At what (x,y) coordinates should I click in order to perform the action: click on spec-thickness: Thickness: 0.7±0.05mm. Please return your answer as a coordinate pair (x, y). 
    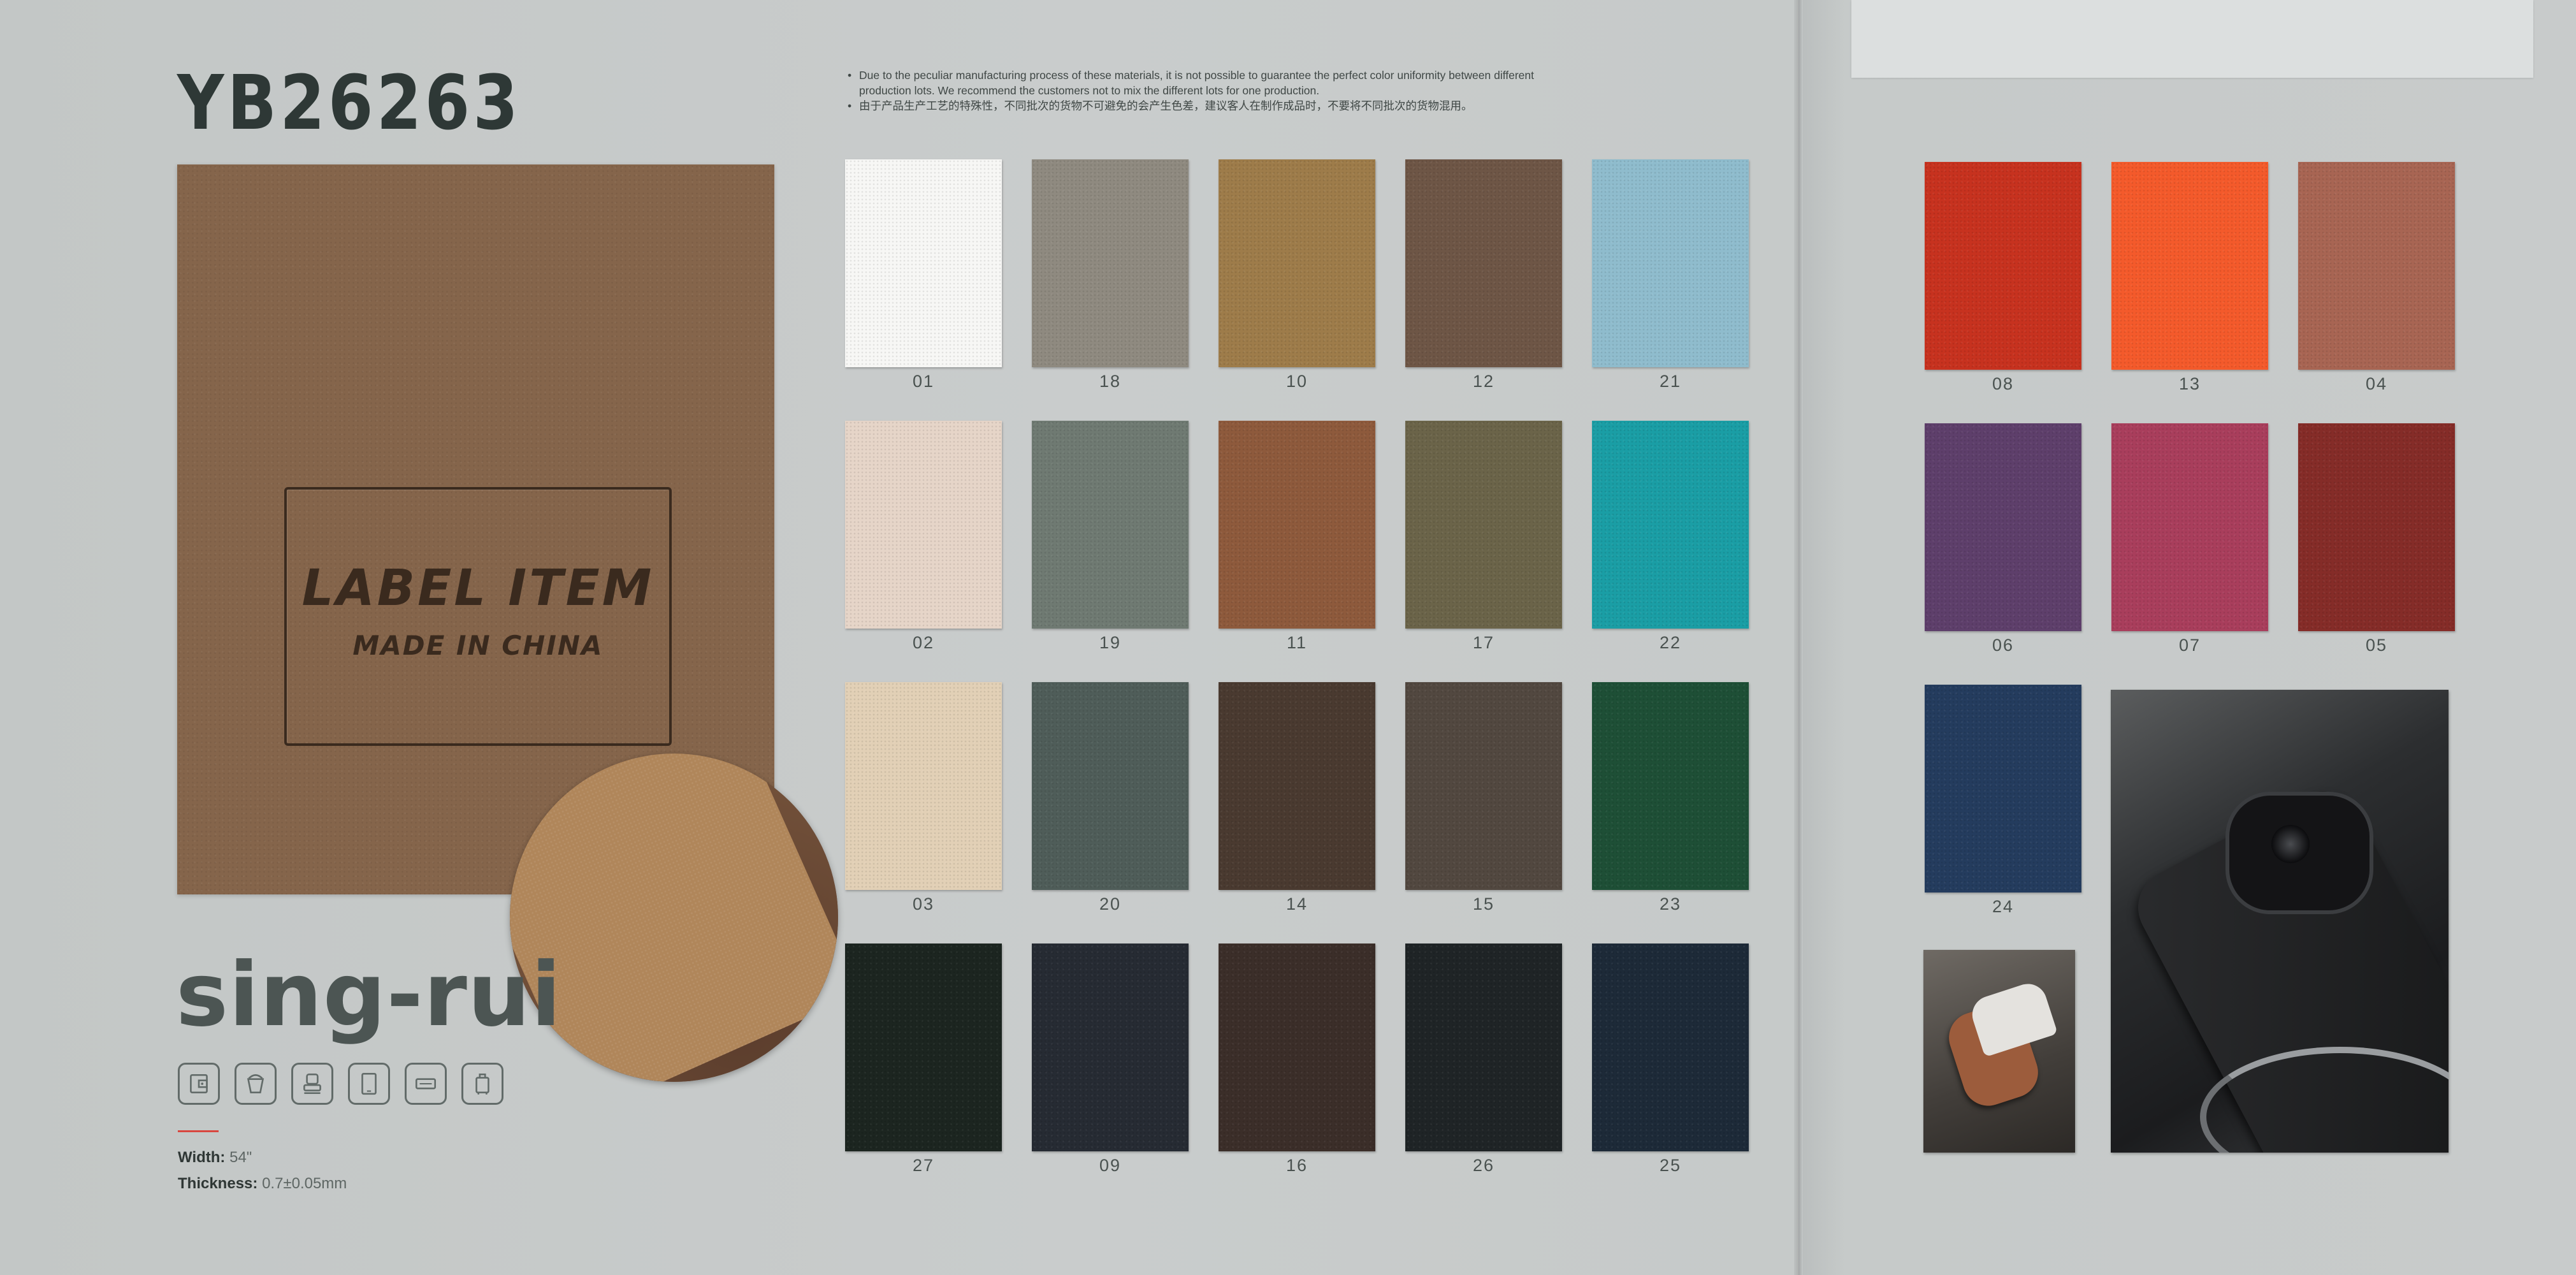
    Looking at the image, I should click on (262, 1184).